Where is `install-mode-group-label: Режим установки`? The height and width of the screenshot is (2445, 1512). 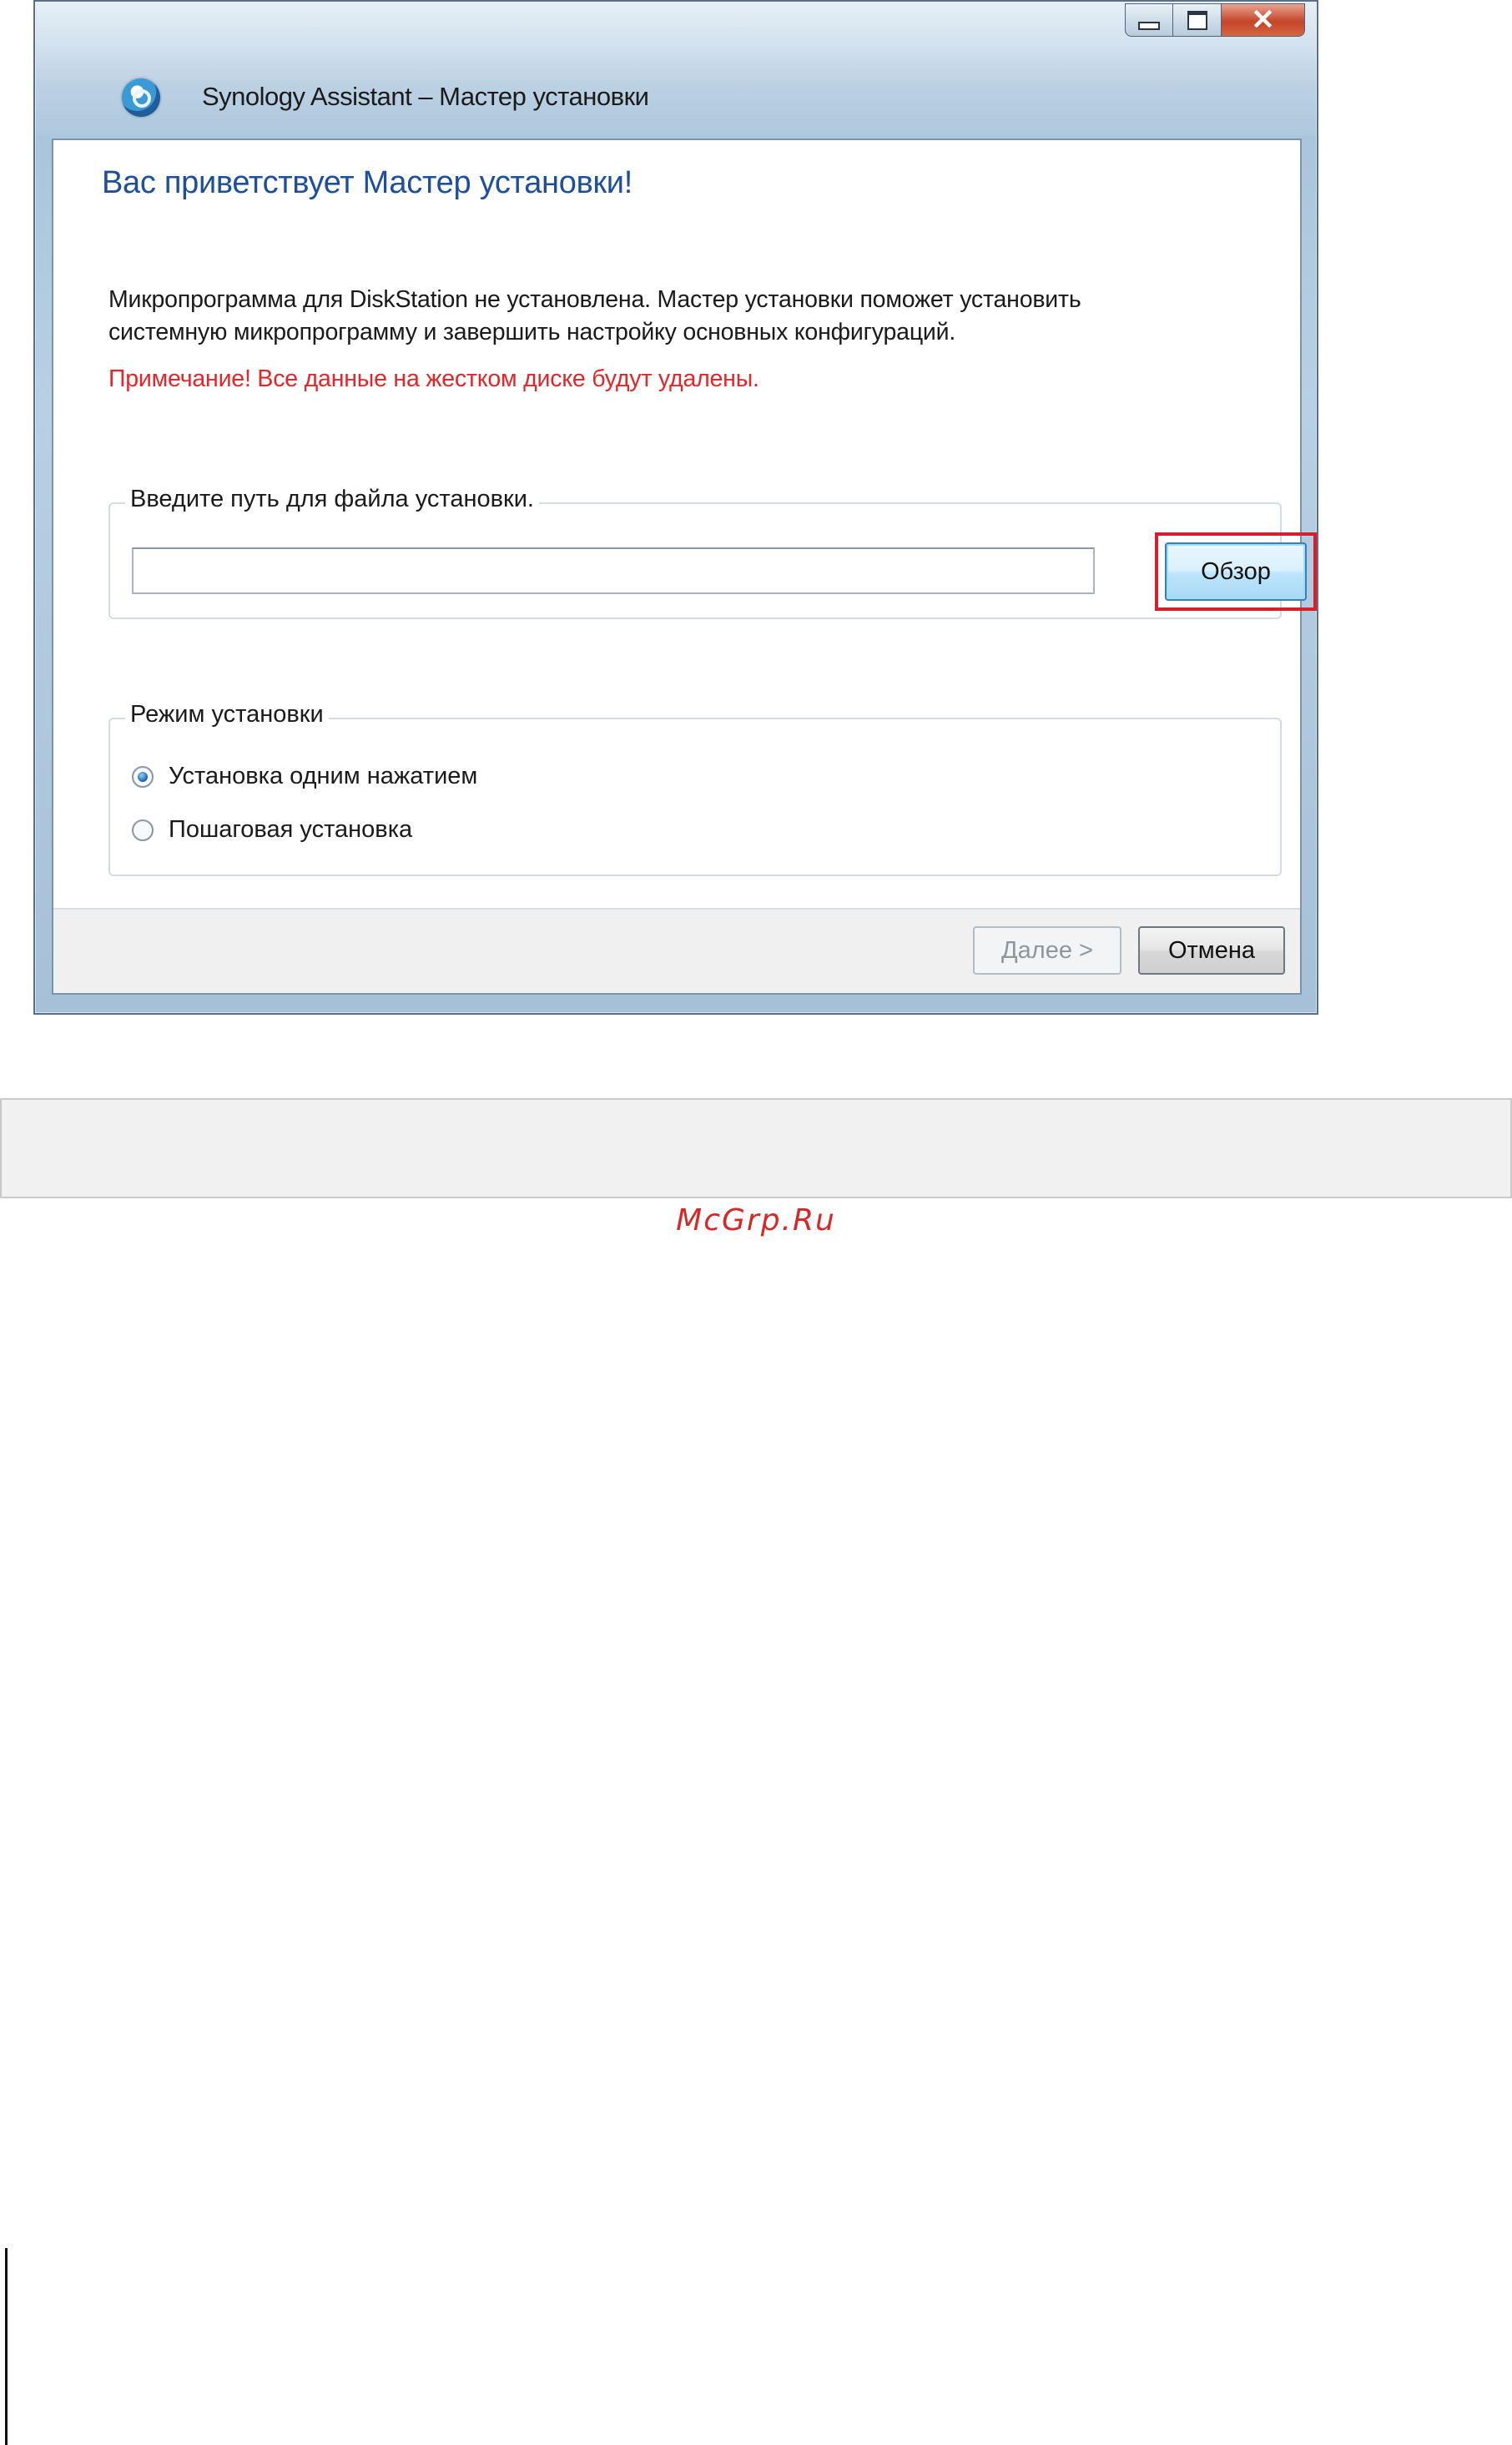 install-mode-group-label: Режим установки is located at coordinates (227, 714).